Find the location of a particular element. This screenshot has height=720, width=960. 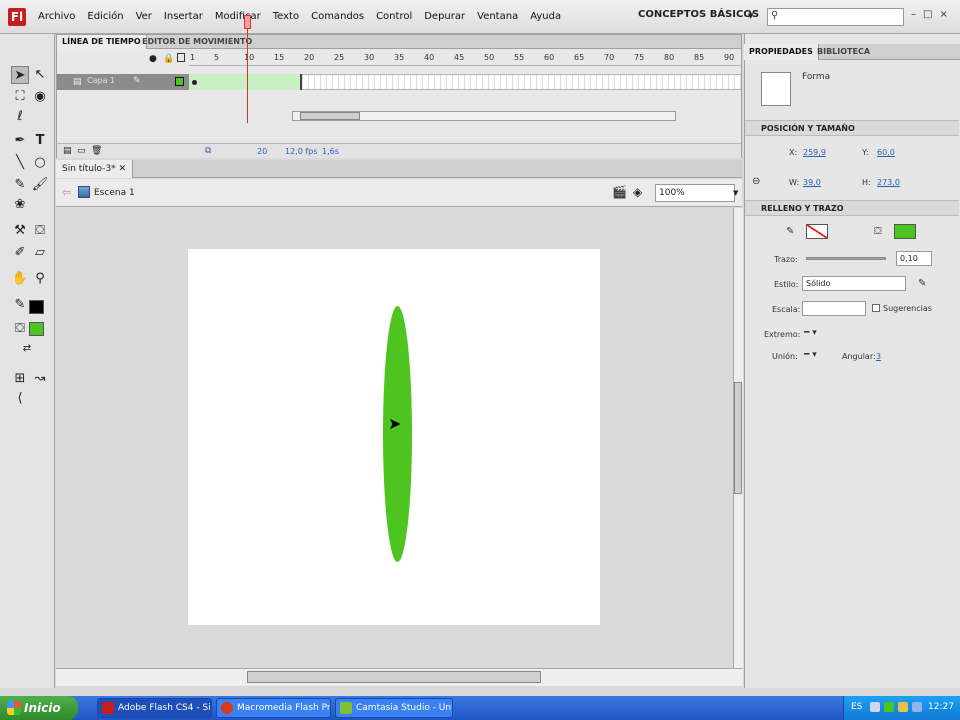

smooth-icon: ↝ is located at coordinates (40, 379).